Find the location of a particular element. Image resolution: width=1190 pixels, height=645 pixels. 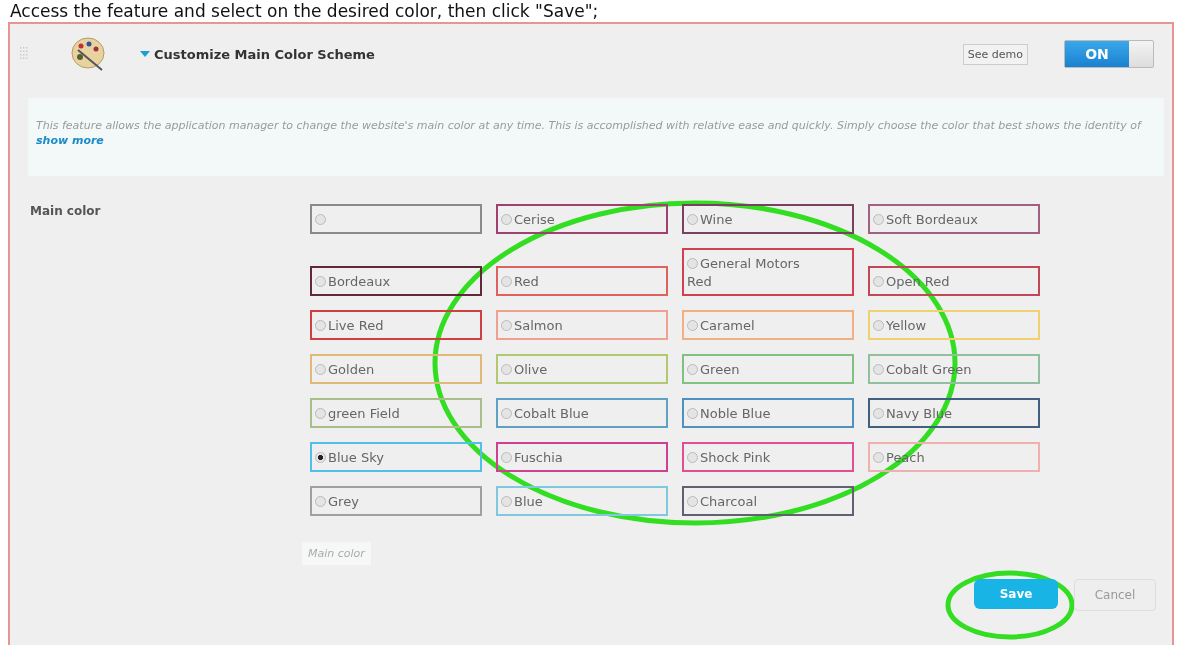

color-option: Shock Pink is located at coordinates (768, 457).